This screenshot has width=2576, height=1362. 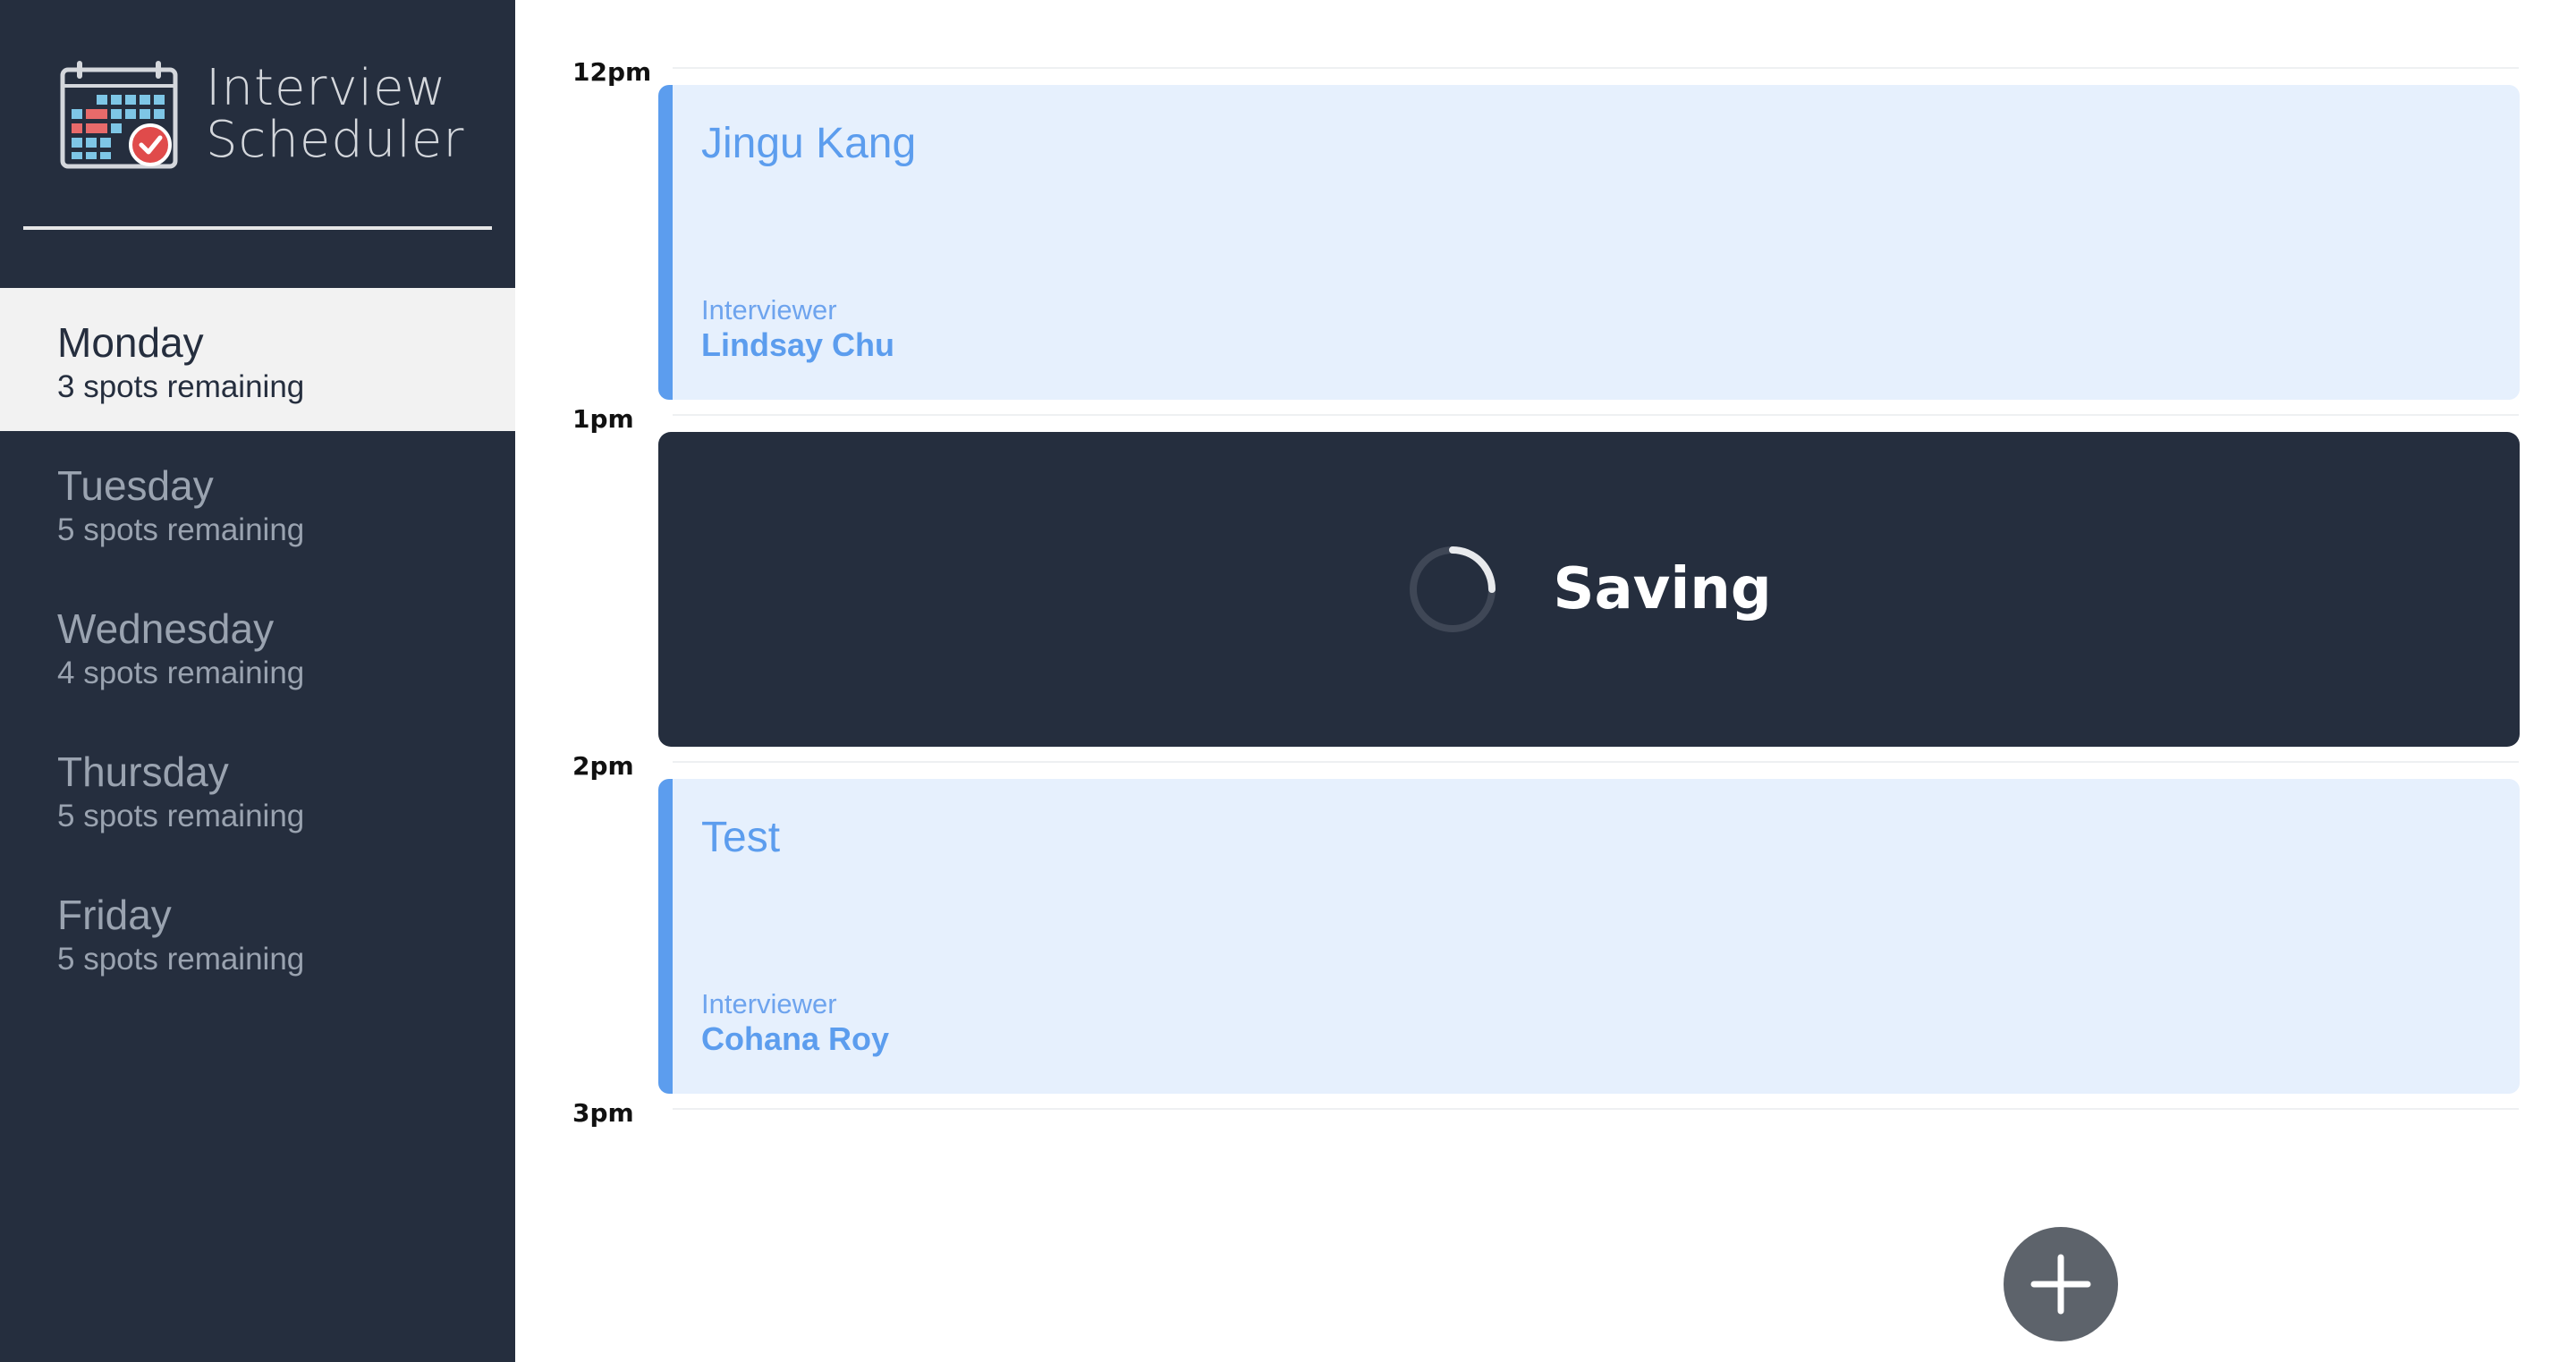 I want to click on spinner-icon, so click(x=1453, y=589).